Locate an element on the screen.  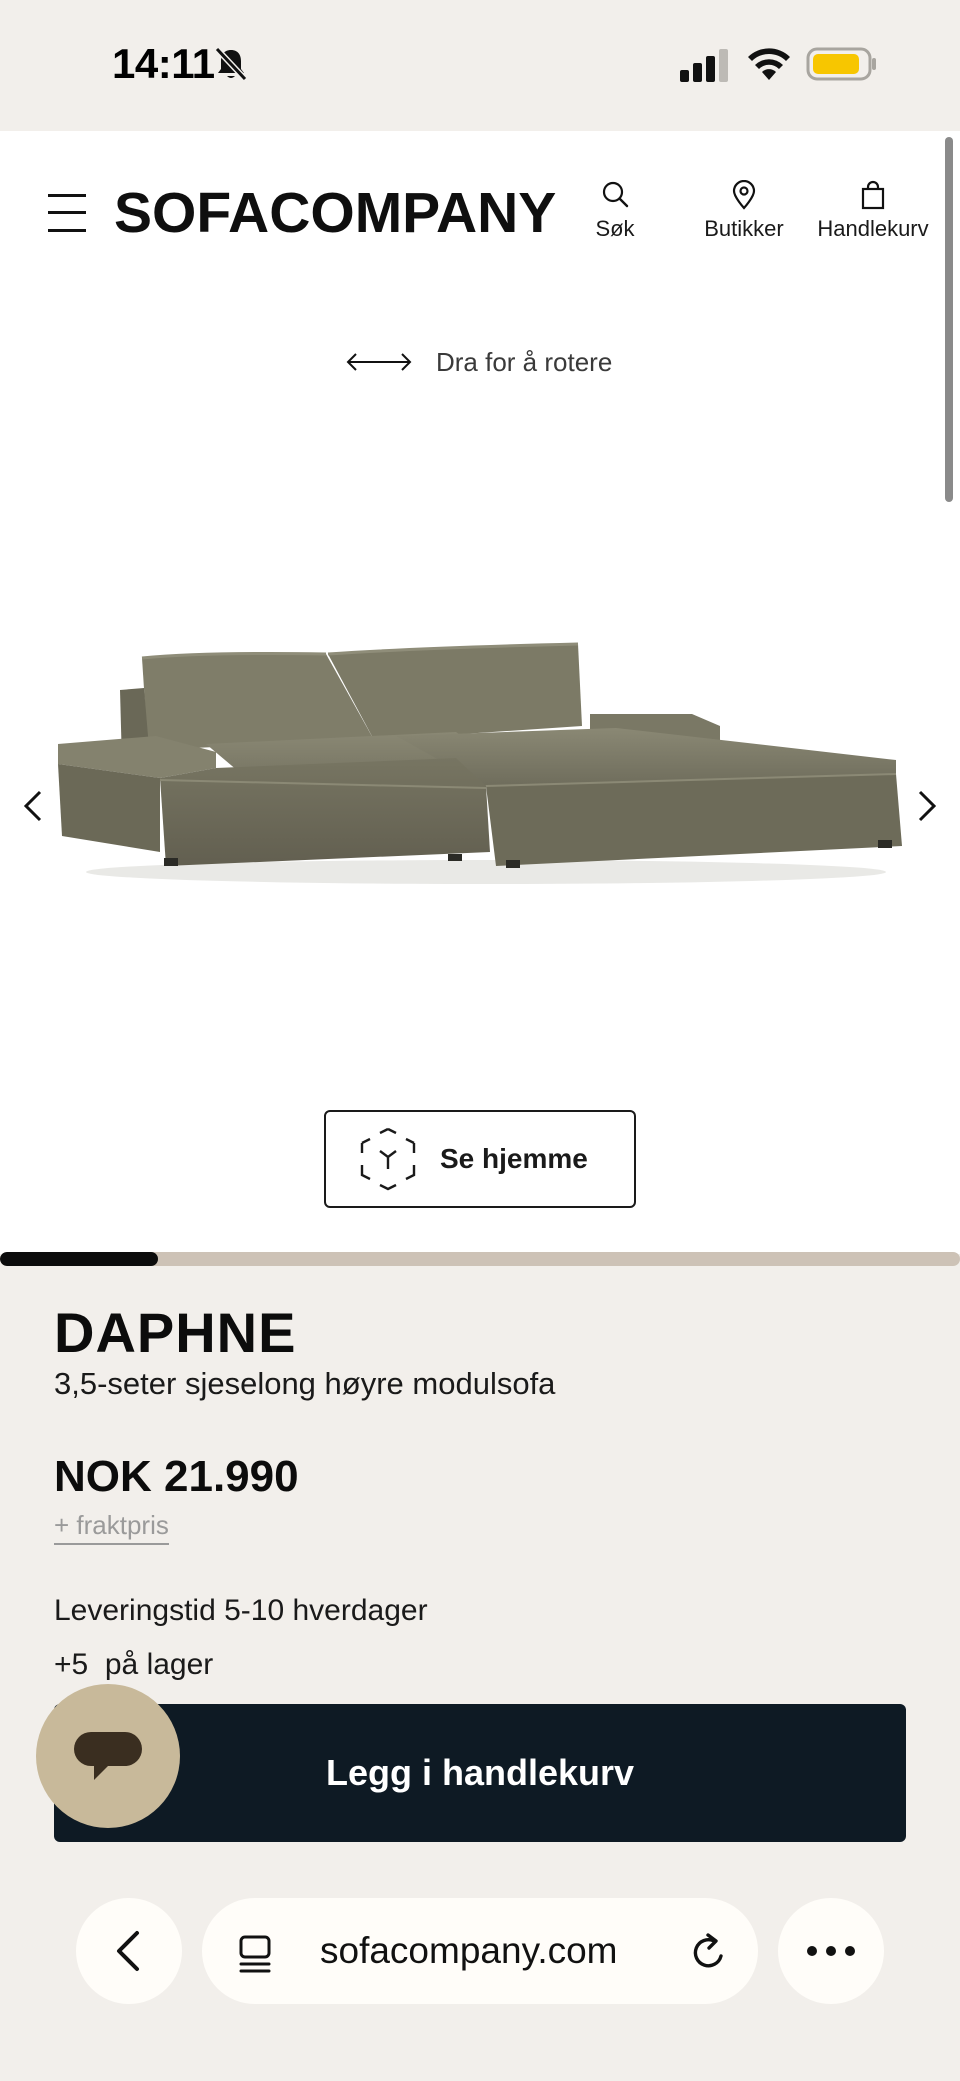
nav-cart: Handlekurv is located at coordinates (873, 211).